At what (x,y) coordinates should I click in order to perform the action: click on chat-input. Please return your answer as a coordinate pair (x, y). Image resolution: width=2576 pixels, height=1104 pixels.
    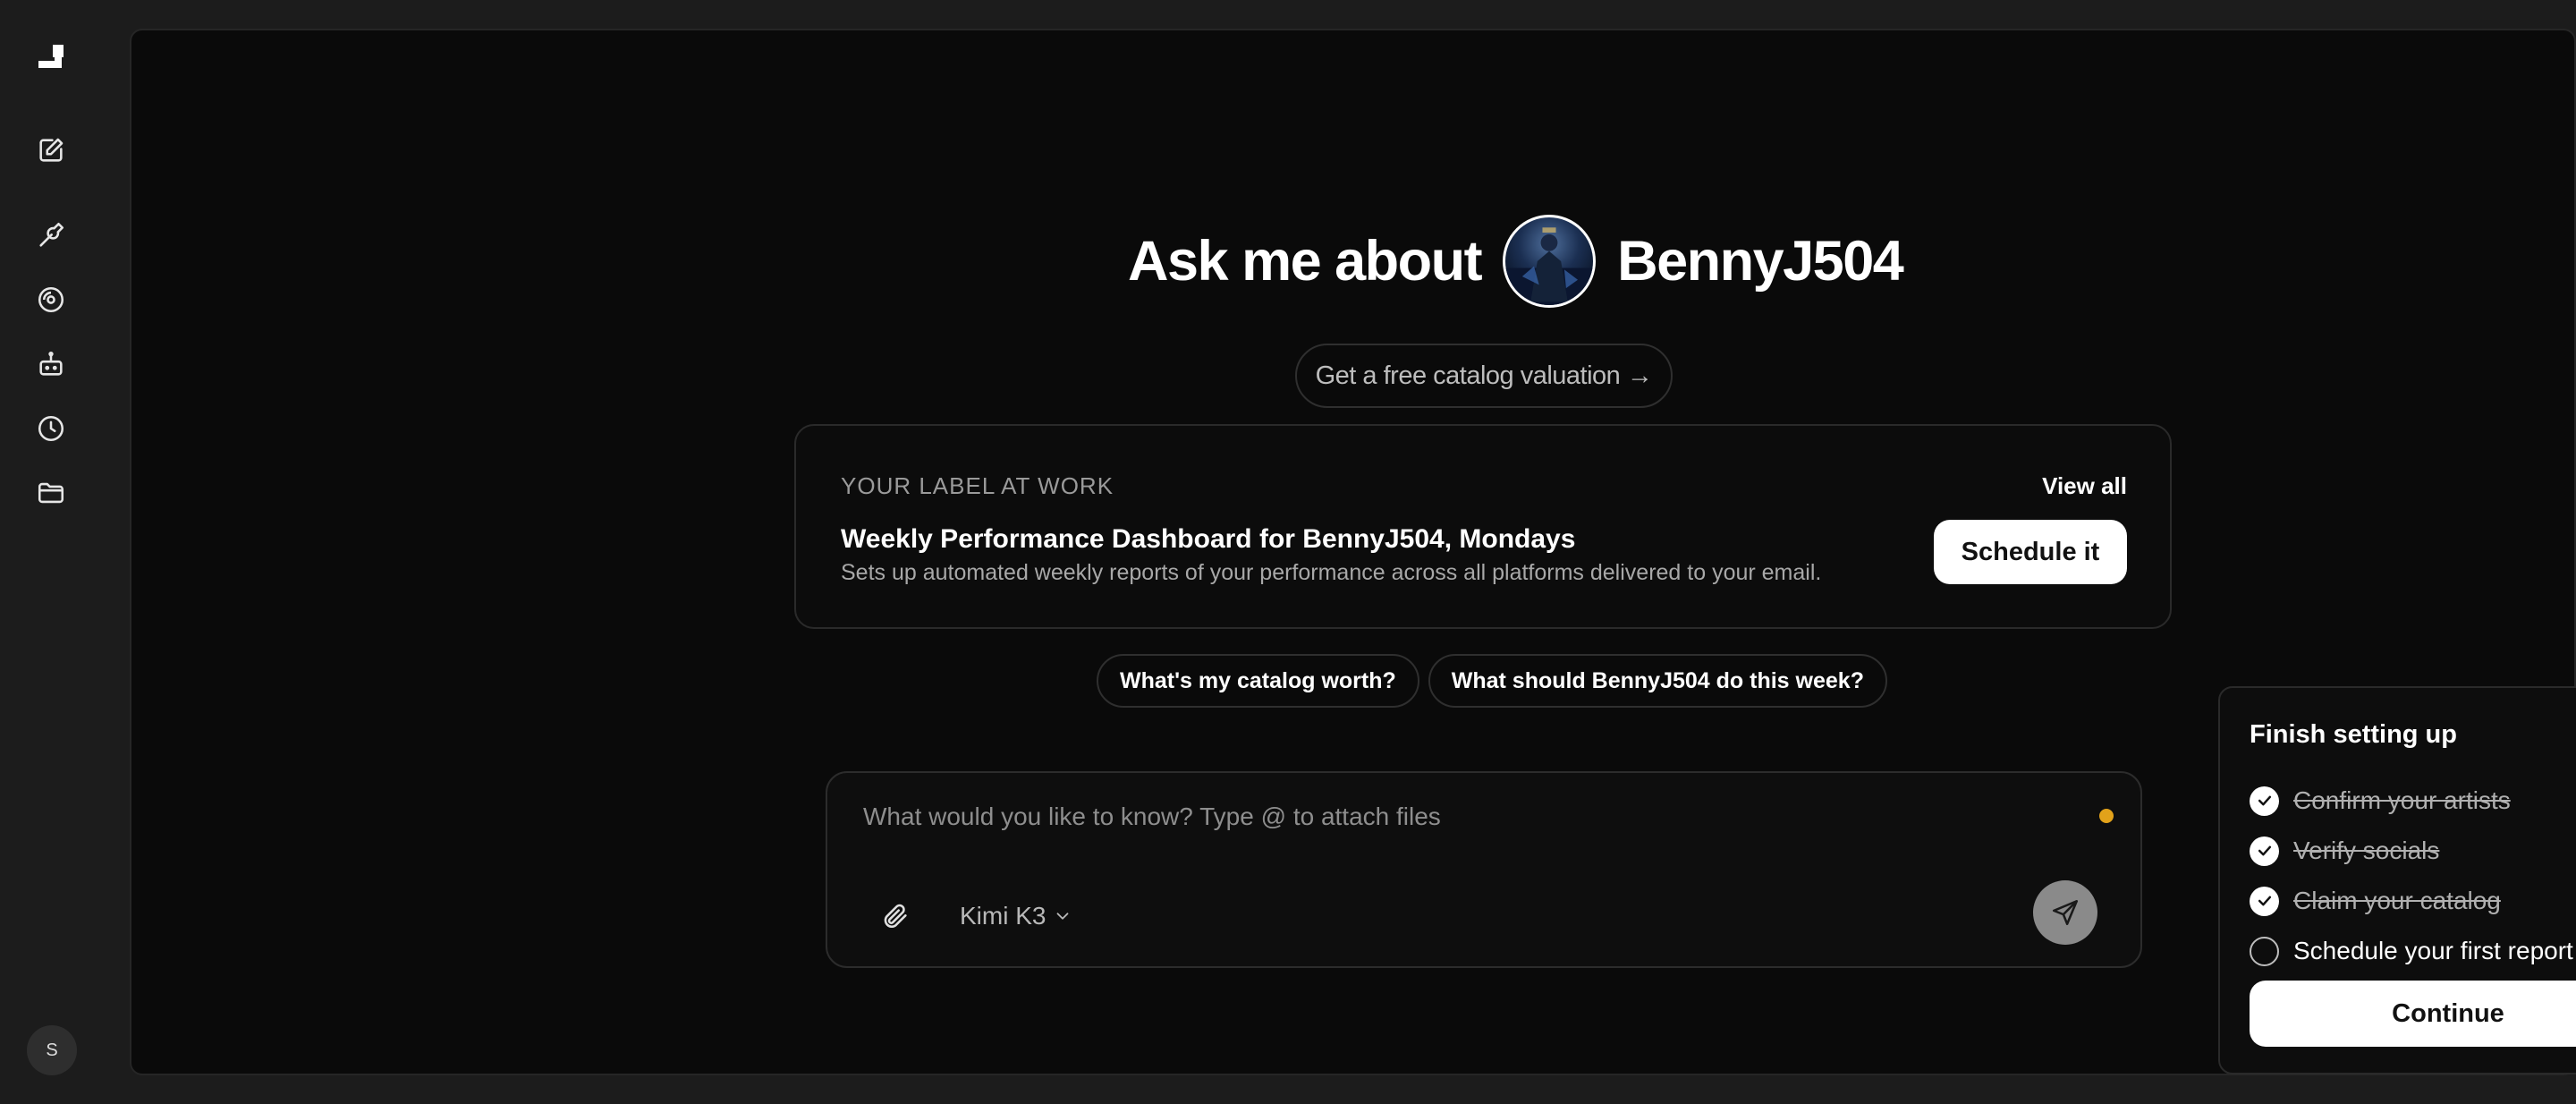
    Looking at the image, I should click on (1444, 816).